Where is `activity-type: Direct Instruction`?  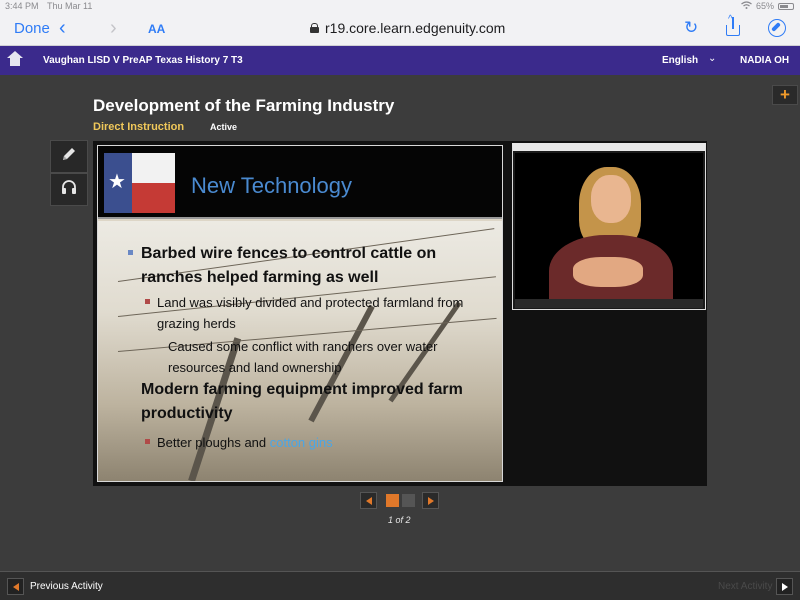 activity-type: Direct Instruction is located at coordinates (139, 127).